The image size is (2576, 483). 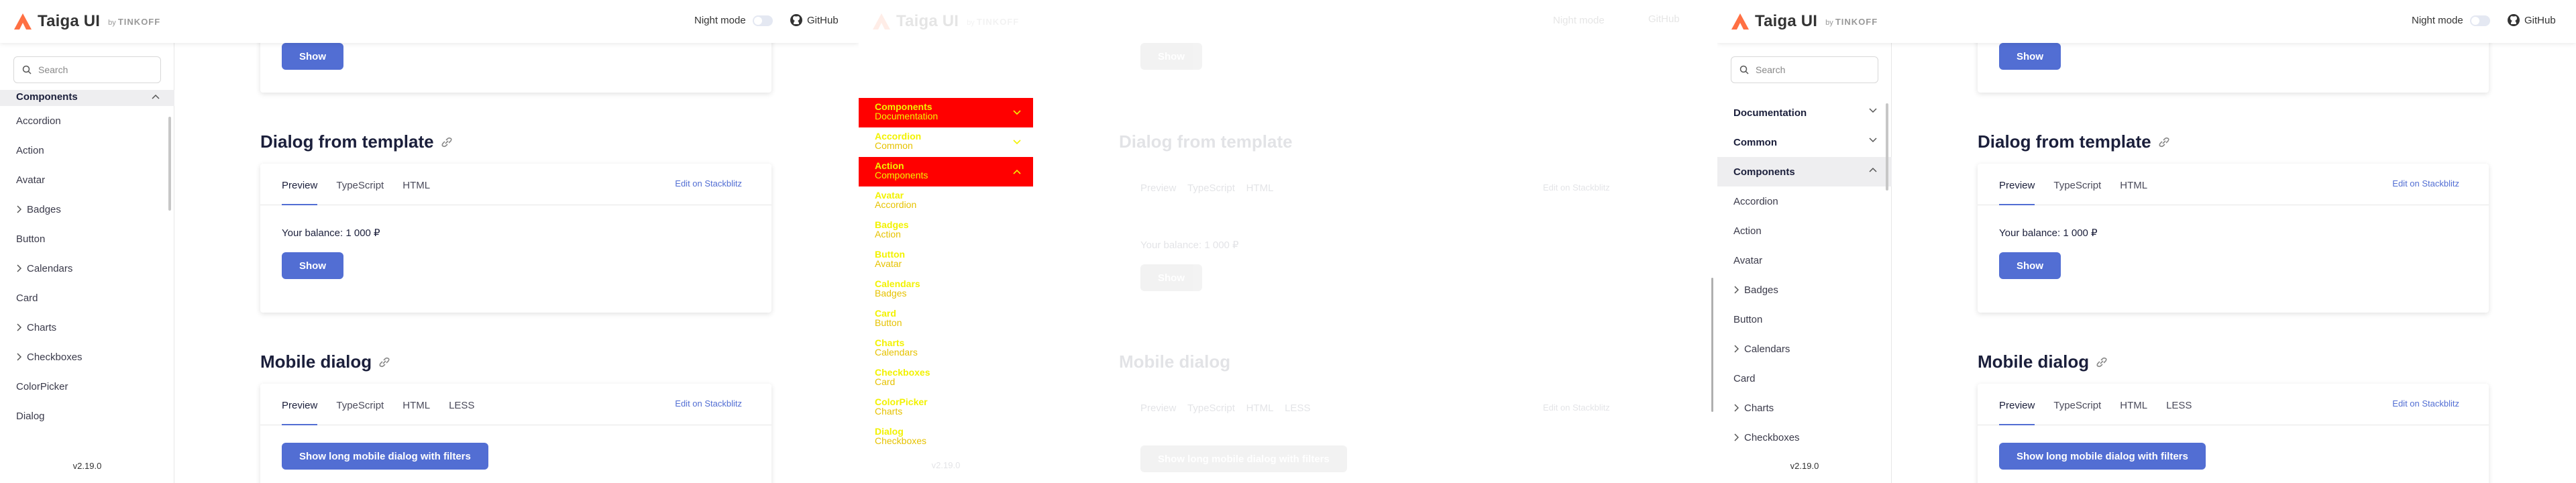 What do you see at coordinates (1171, 56) in the screenshot?
I see `ghost-top-button: Show` at bounding box center [1171, 56].